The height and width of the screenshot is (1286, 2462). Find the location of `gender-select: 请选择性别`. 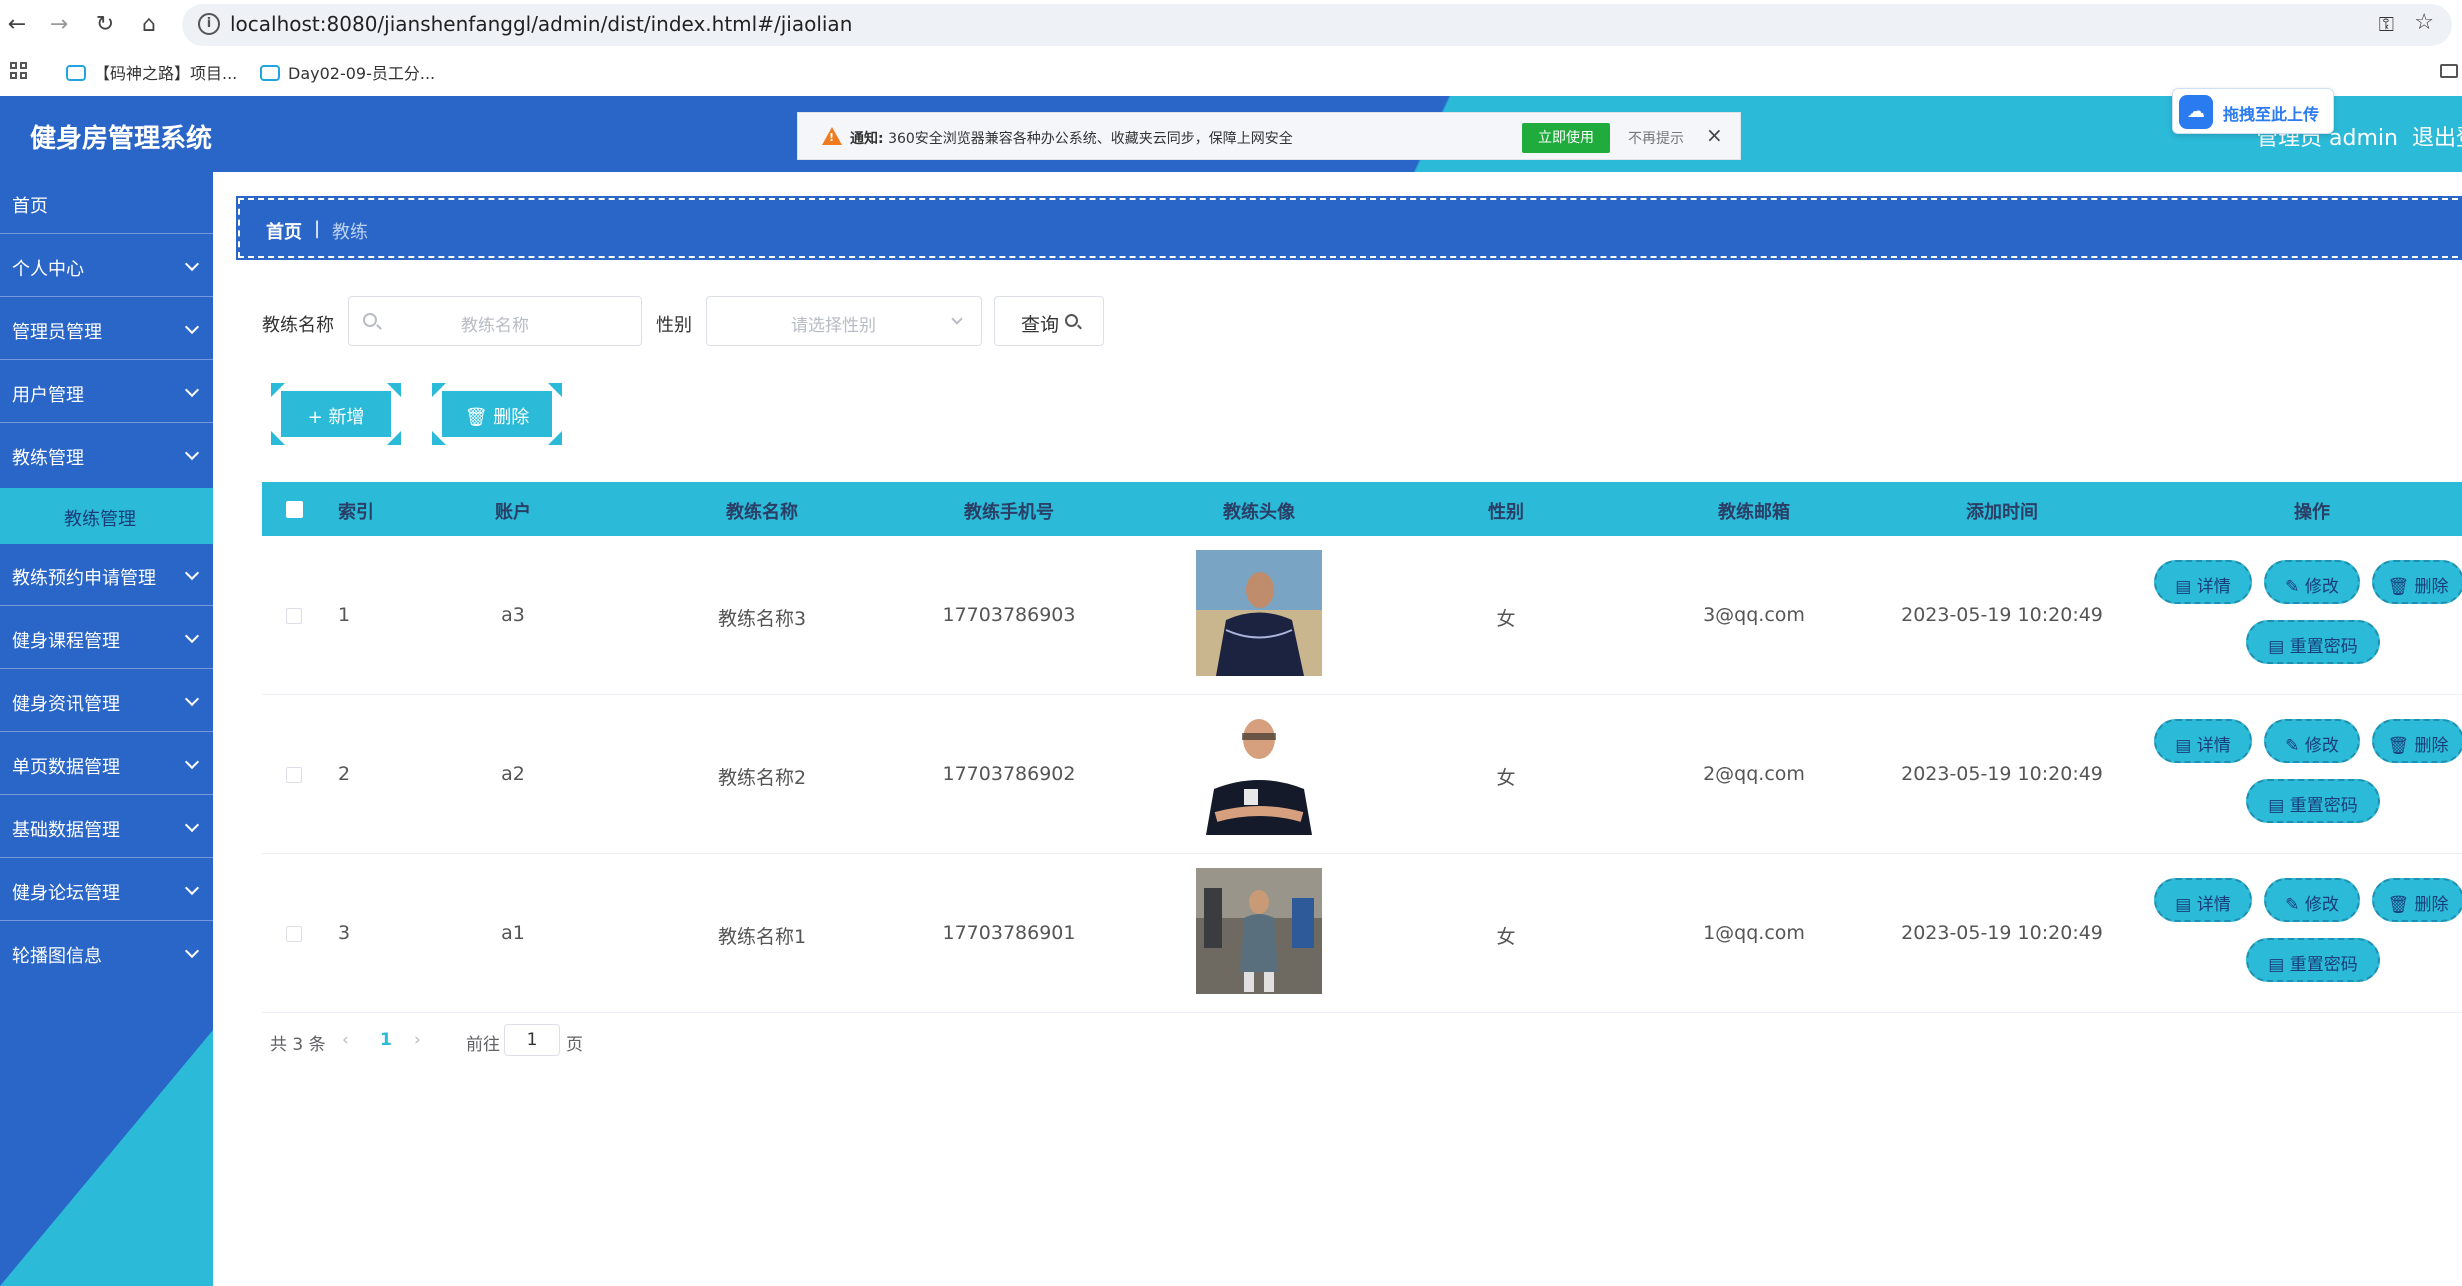

gender-select: 请选择性别 is located at coordinates (844, 321).